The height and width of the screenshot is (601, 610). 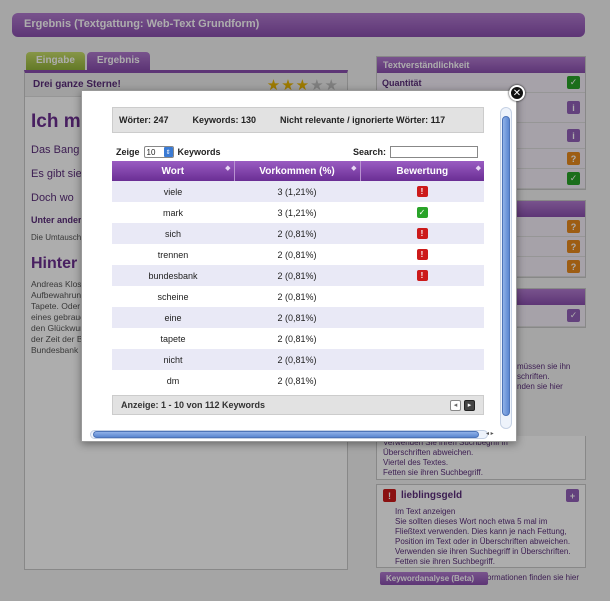 What do you see at coordinates (363, 120) in the screenshot?
I see `irrelevant-count: Nicht relevante / ignorierte Wörter: 117` at bounding box center [363, 120].